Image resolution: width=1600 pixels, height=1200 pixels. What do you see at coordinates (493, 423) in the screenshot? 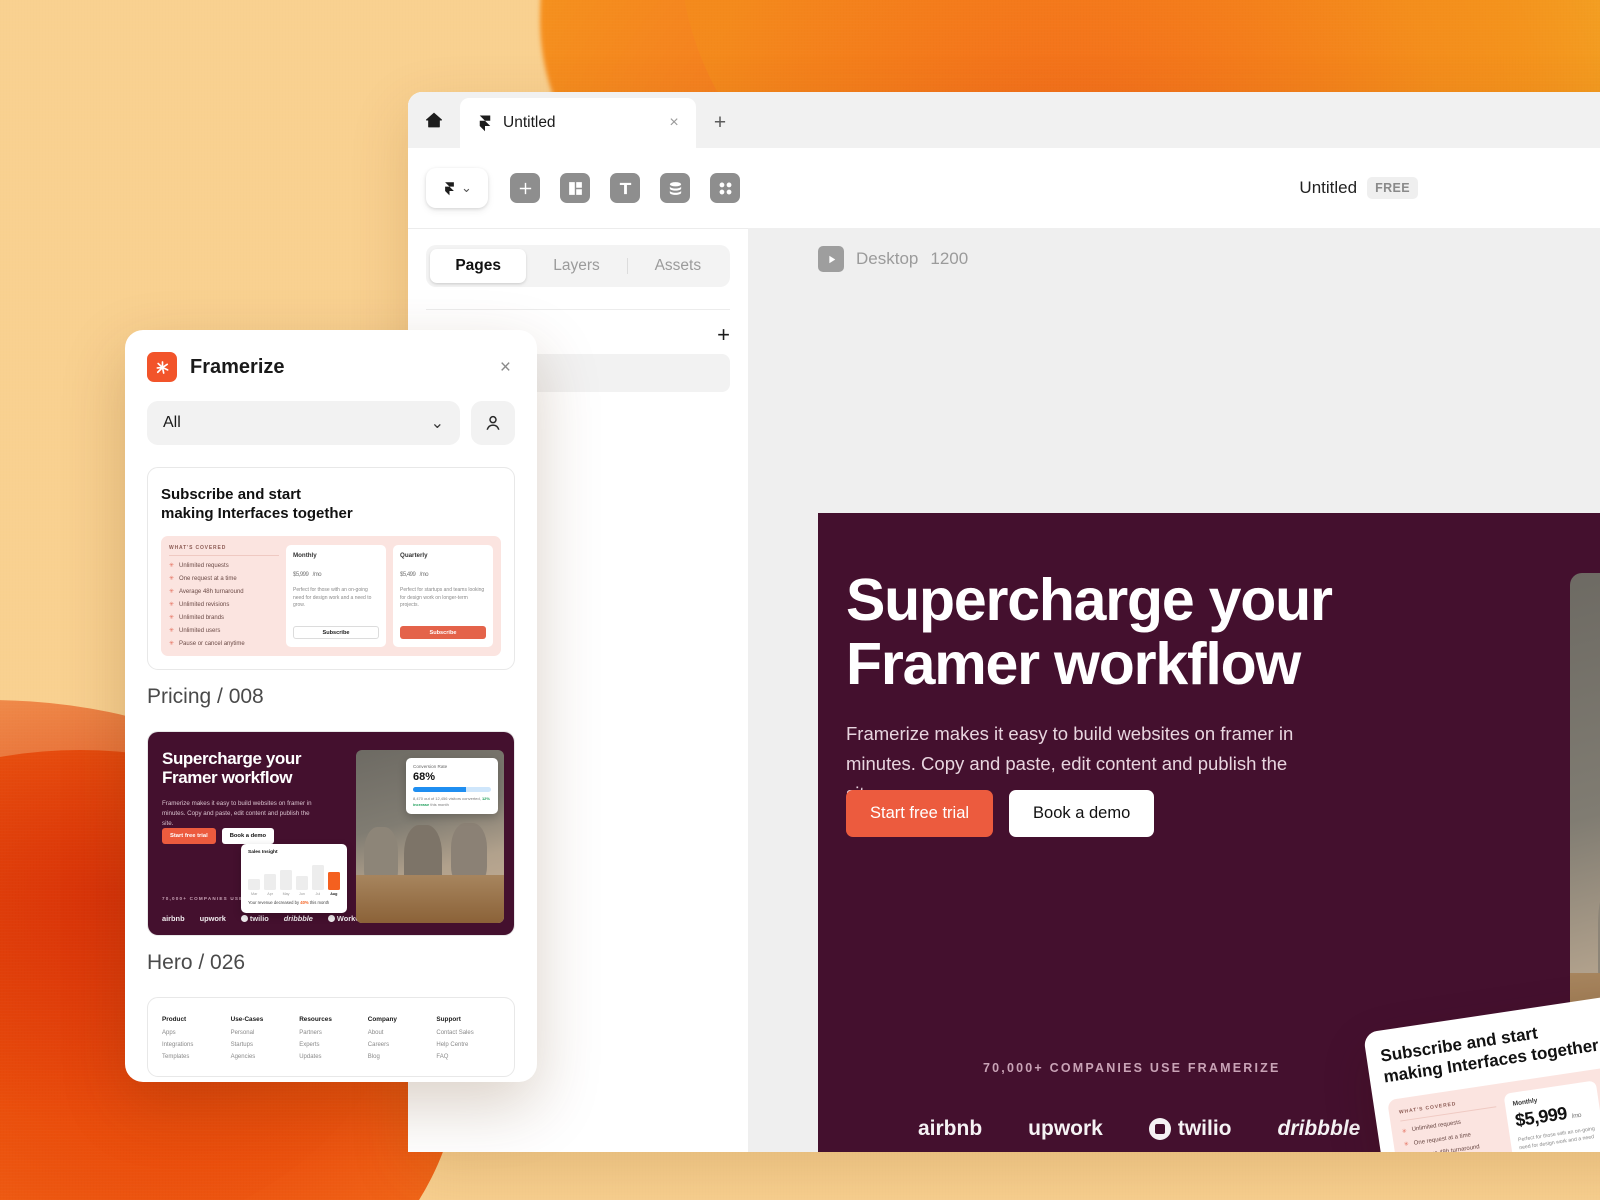
I see `account-button` at bounding box center [493, 423].